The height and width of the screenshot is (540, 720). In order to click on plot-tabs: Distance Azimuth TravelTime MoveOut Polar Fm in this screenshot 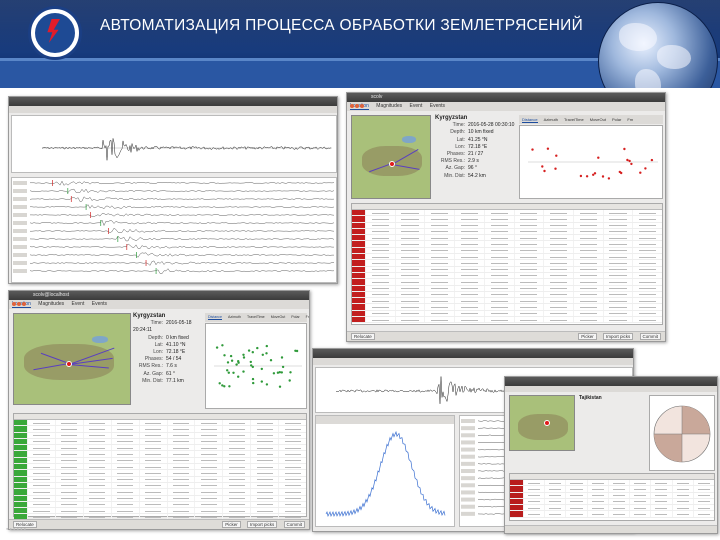, I will do `click(591, 119)`.